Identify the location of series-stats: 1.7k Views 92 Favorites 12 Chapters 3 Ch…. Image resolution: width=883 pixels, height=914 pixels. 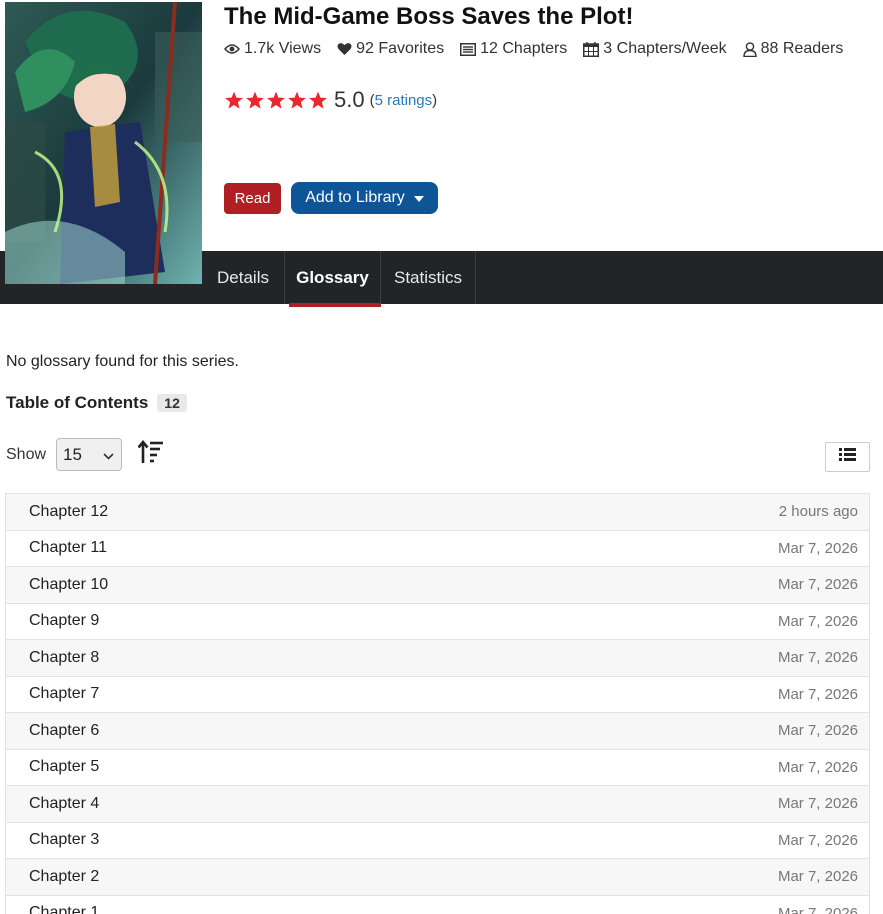
(533, 49).